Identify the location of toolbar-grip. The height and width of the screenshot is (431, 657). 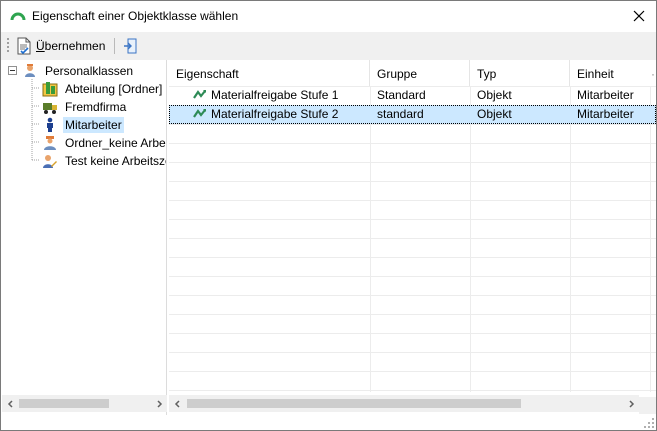
(8, 46).